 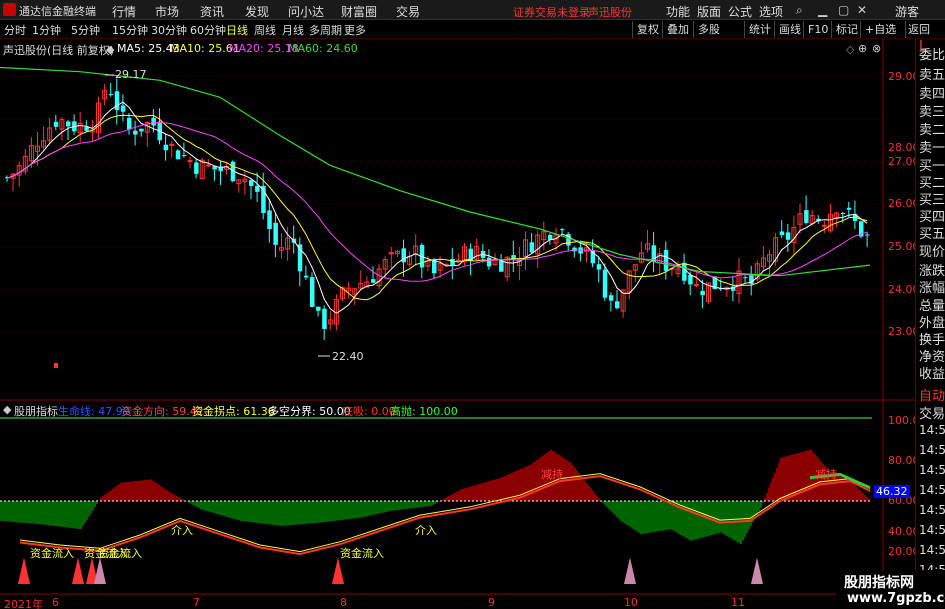 I want to click on period-1min: 1分钟, so click(x=46, y=30).